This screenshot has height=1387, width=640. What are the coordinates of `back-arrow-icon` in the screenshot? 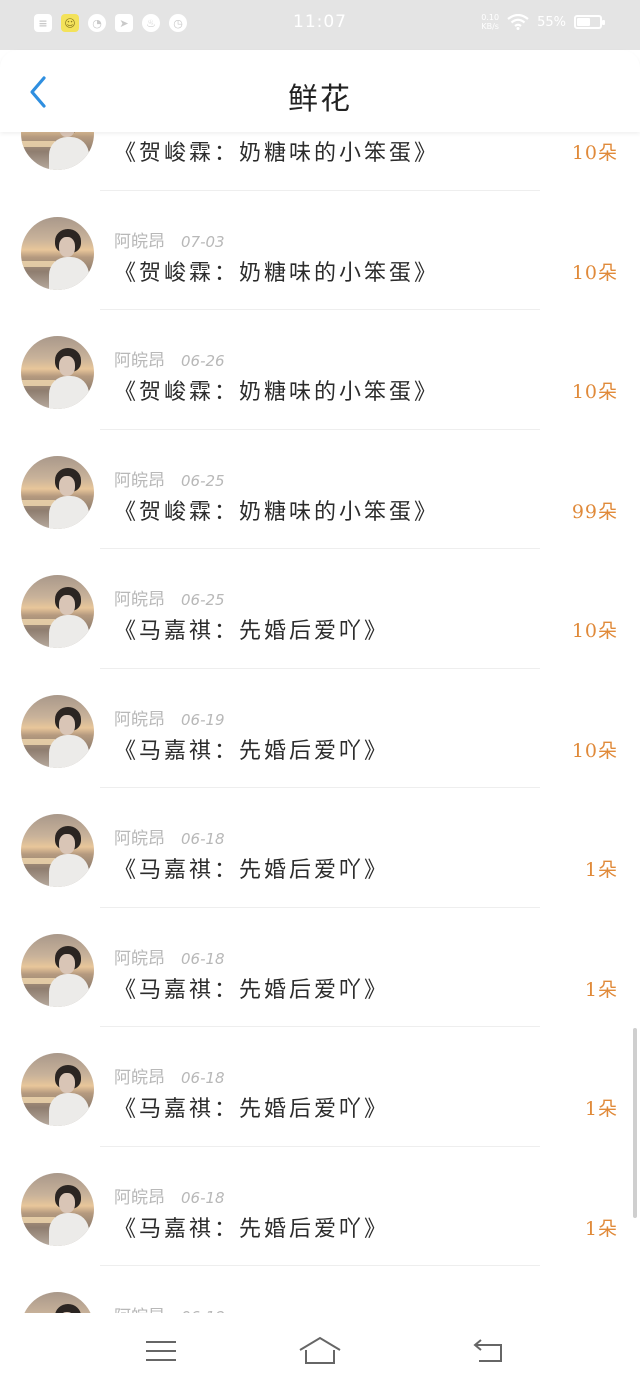 It's located at (487, 1350).